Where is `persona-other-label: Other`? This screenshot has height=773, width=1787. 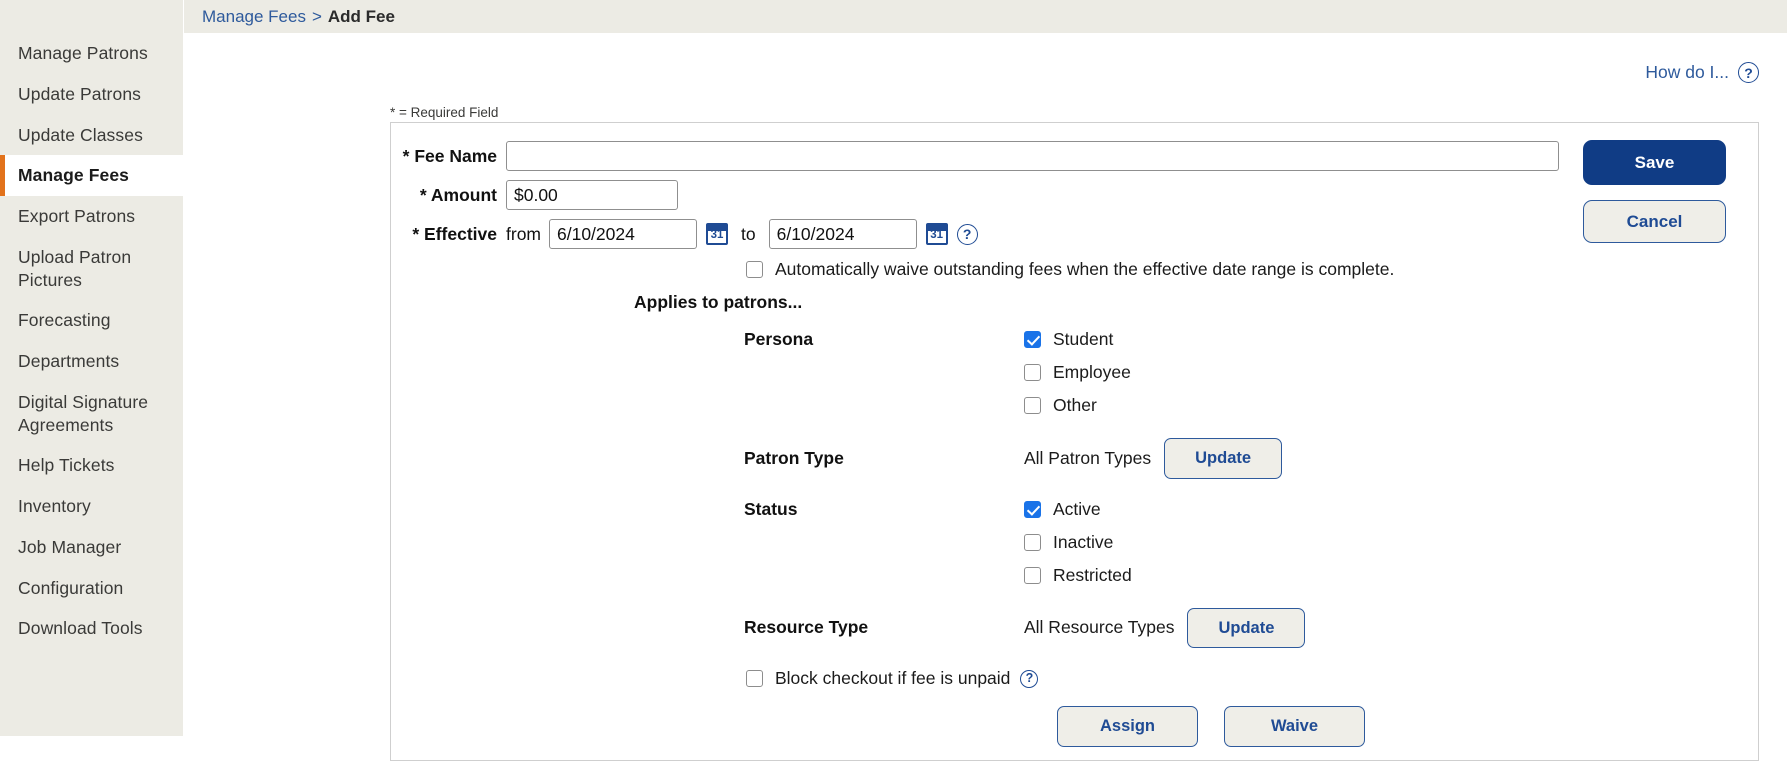
persona-other-label: Other is located at coordinates (1075, 405).